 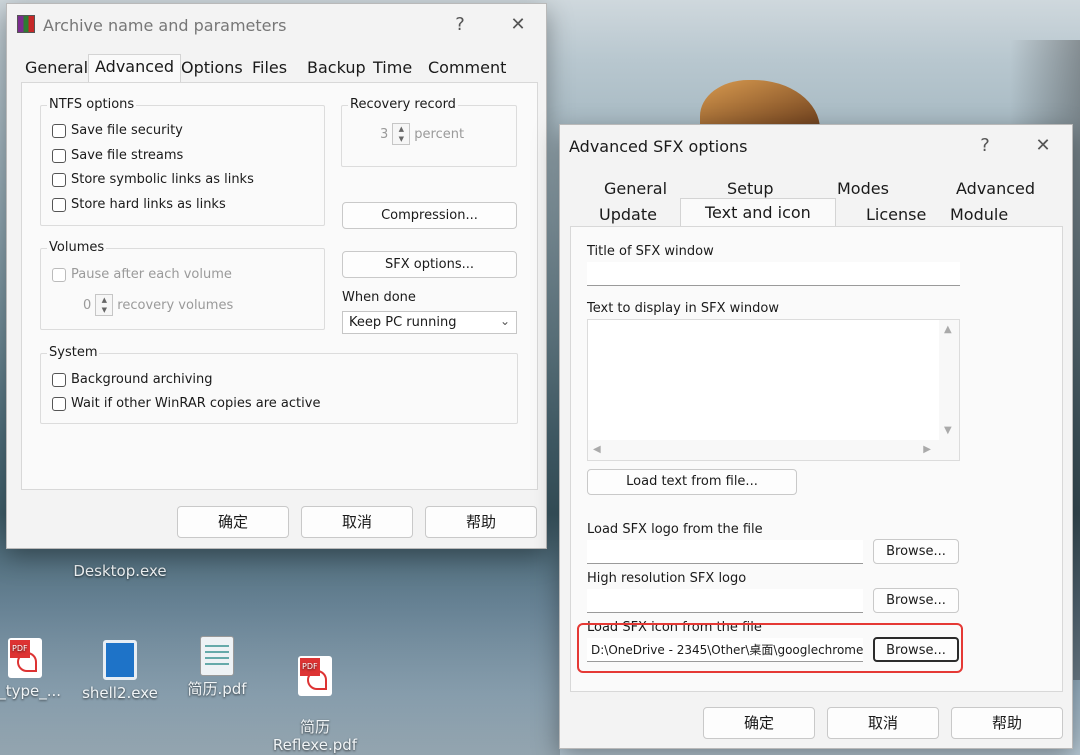 I want to click on chevron-down-icon: ⌄, so click(x=504, y=321).